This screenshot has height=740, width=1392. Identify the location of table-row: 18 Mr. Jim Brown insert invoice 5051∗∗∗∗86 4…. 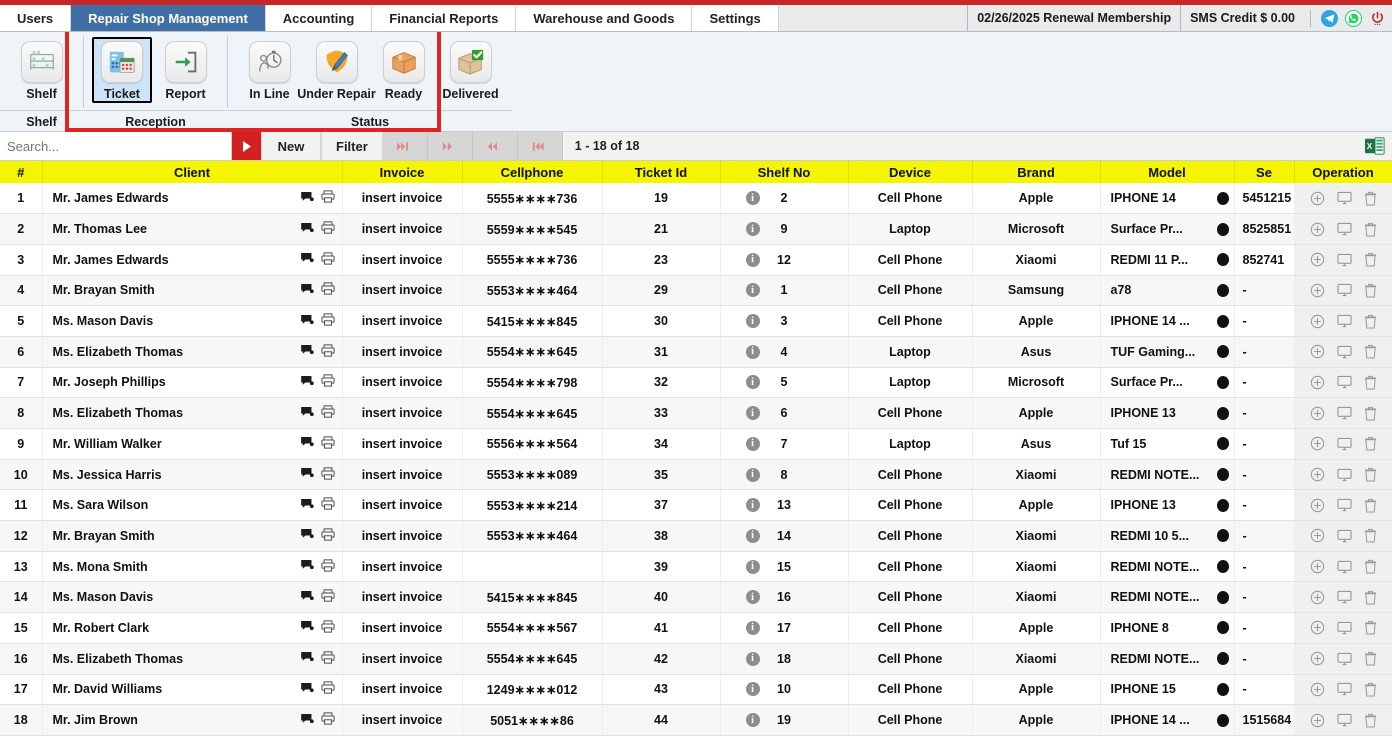
(696, 720).